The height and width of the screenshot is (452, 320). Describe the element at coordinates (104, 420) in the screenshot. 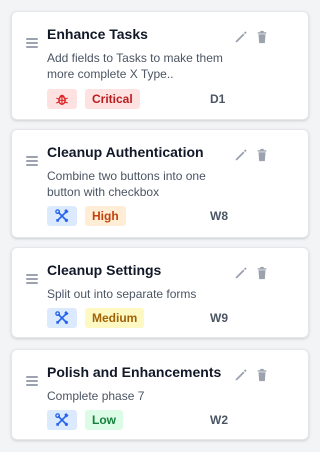

I see `priority-badge: Low` at that location.